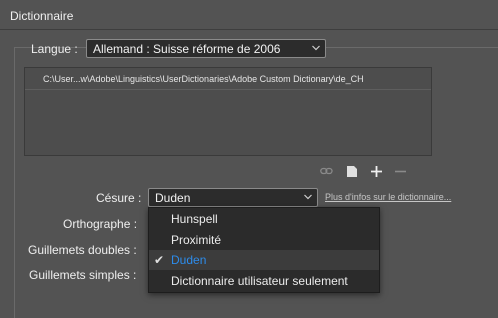 The image size is (498, 318). I want to click on panel-title: Dictionnaire, so click(42, 16).